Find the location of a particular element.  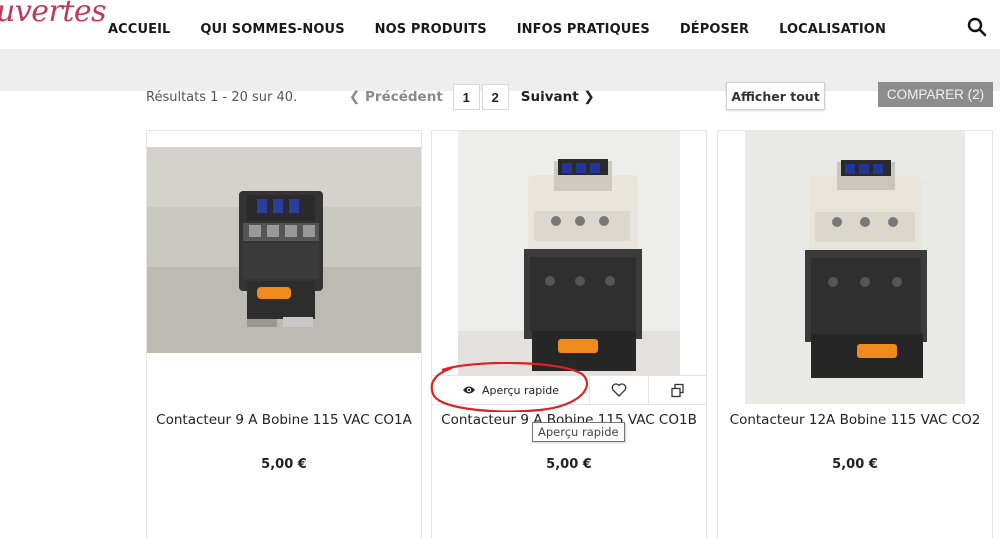

page-2-button: 2 is located at coordinates (495, 97).